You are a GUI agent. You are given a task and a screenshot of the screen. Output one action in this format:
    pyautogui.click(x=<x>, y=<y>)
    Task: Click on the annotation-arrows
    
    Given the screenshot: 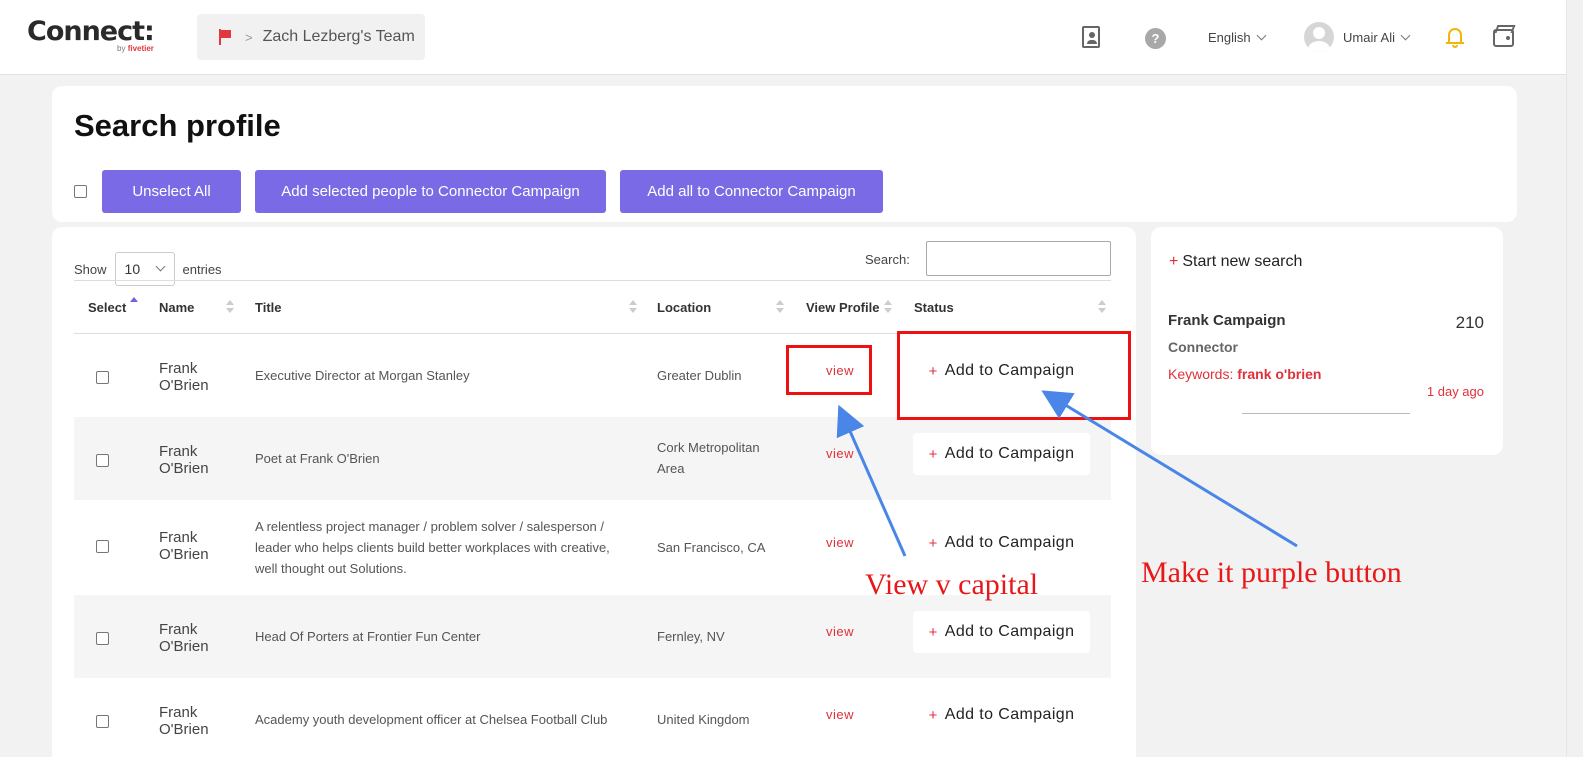 What is the action you would take?
    pyautogui.click(x=1067, y=473)
    